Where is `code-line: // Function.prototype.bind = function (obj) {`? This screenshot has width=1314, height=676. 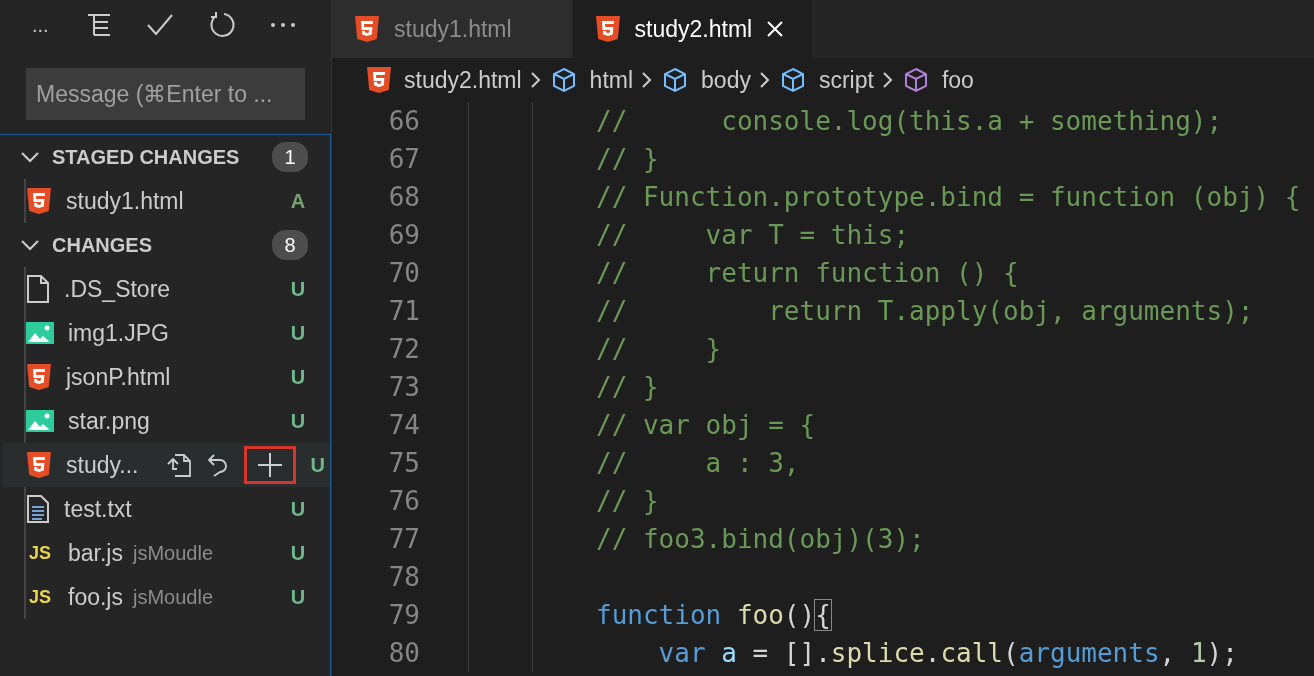 code-line: // Function.prototype.bind = function (obj) { is located at coordinates (948, 197).